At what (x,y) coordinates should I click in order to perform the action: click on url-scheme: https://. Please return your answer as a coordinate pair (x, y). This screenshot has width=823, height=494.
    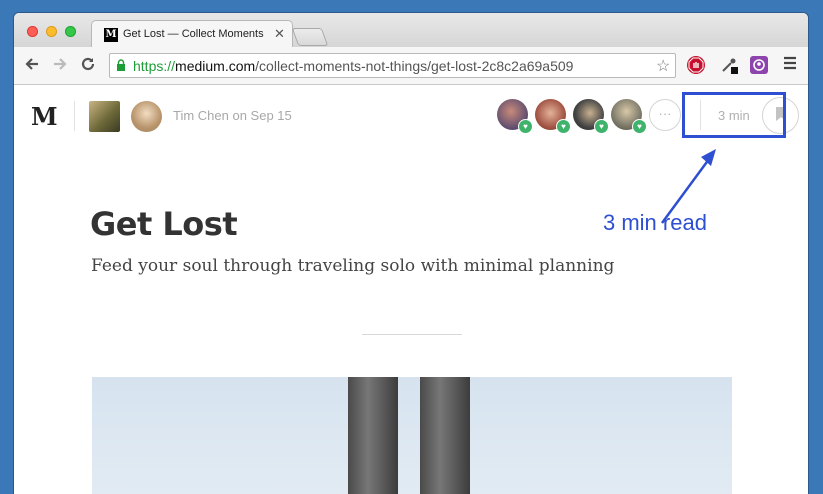
    Looking at the image, I should click on (154, 66).